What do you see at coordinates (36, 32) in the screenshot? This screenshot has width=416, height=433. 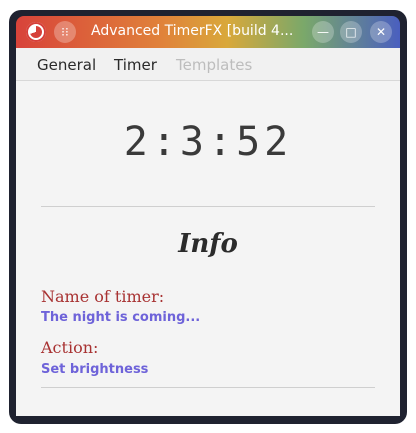 I see `app-timer-icon` at bounding box center [36, 32].